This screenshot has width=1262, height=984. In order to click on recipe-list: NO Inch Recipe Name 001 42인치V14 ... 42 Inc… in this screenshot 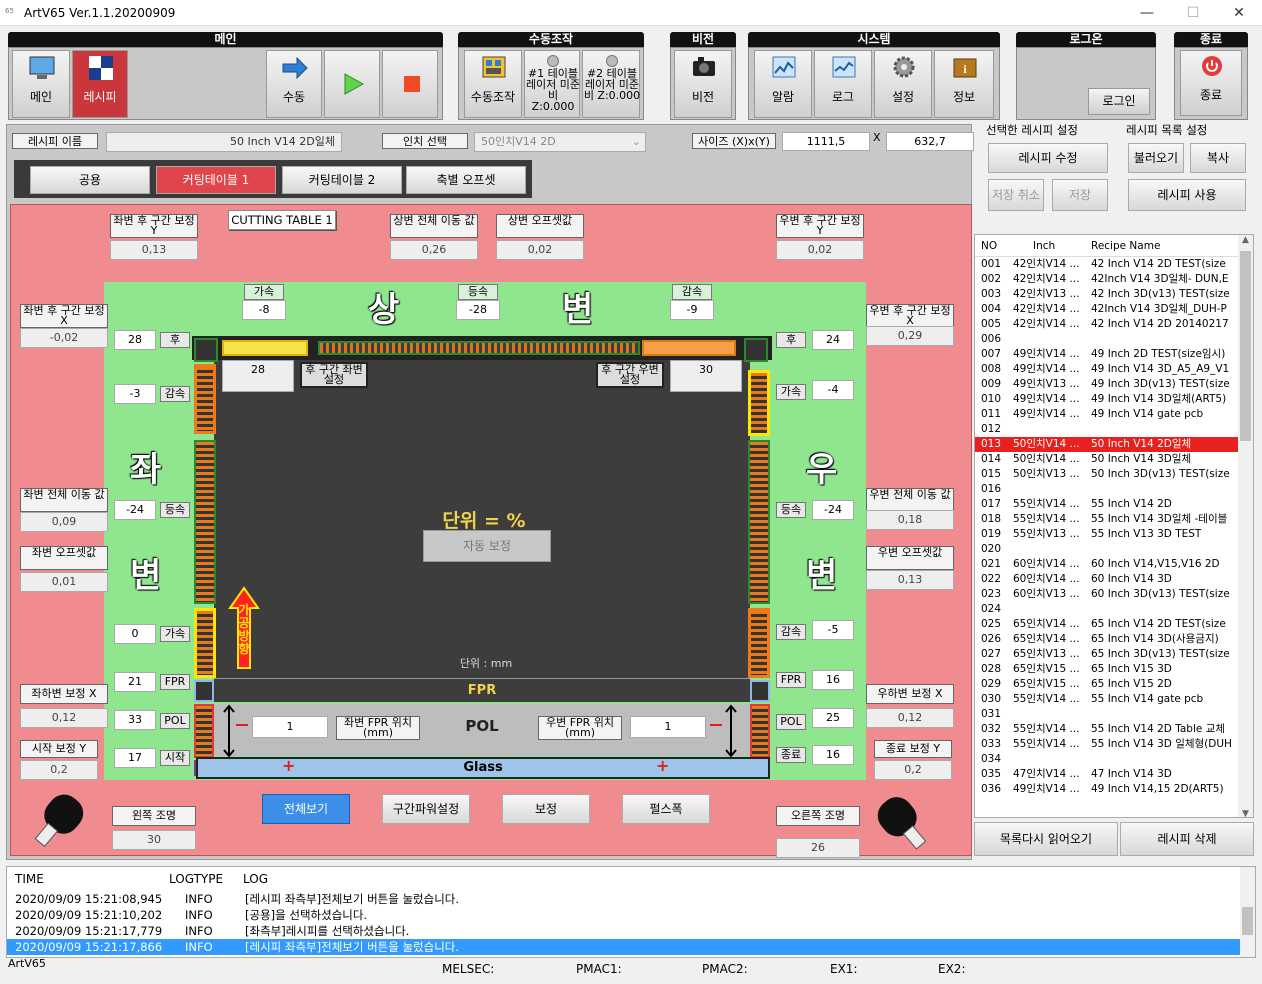, I will do `click(1114, 526)`.